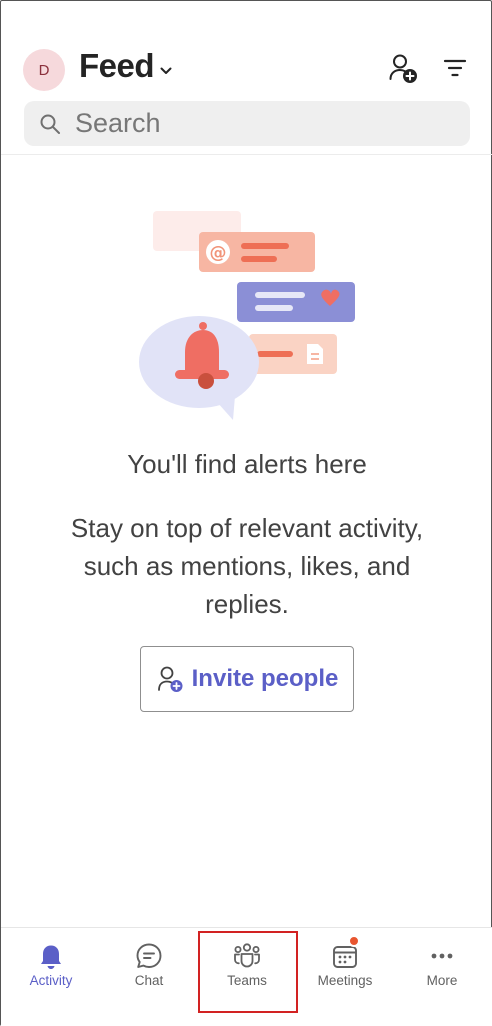 This screenshot has width=492, height=1026. I want to click on divider, so click(246, 154).